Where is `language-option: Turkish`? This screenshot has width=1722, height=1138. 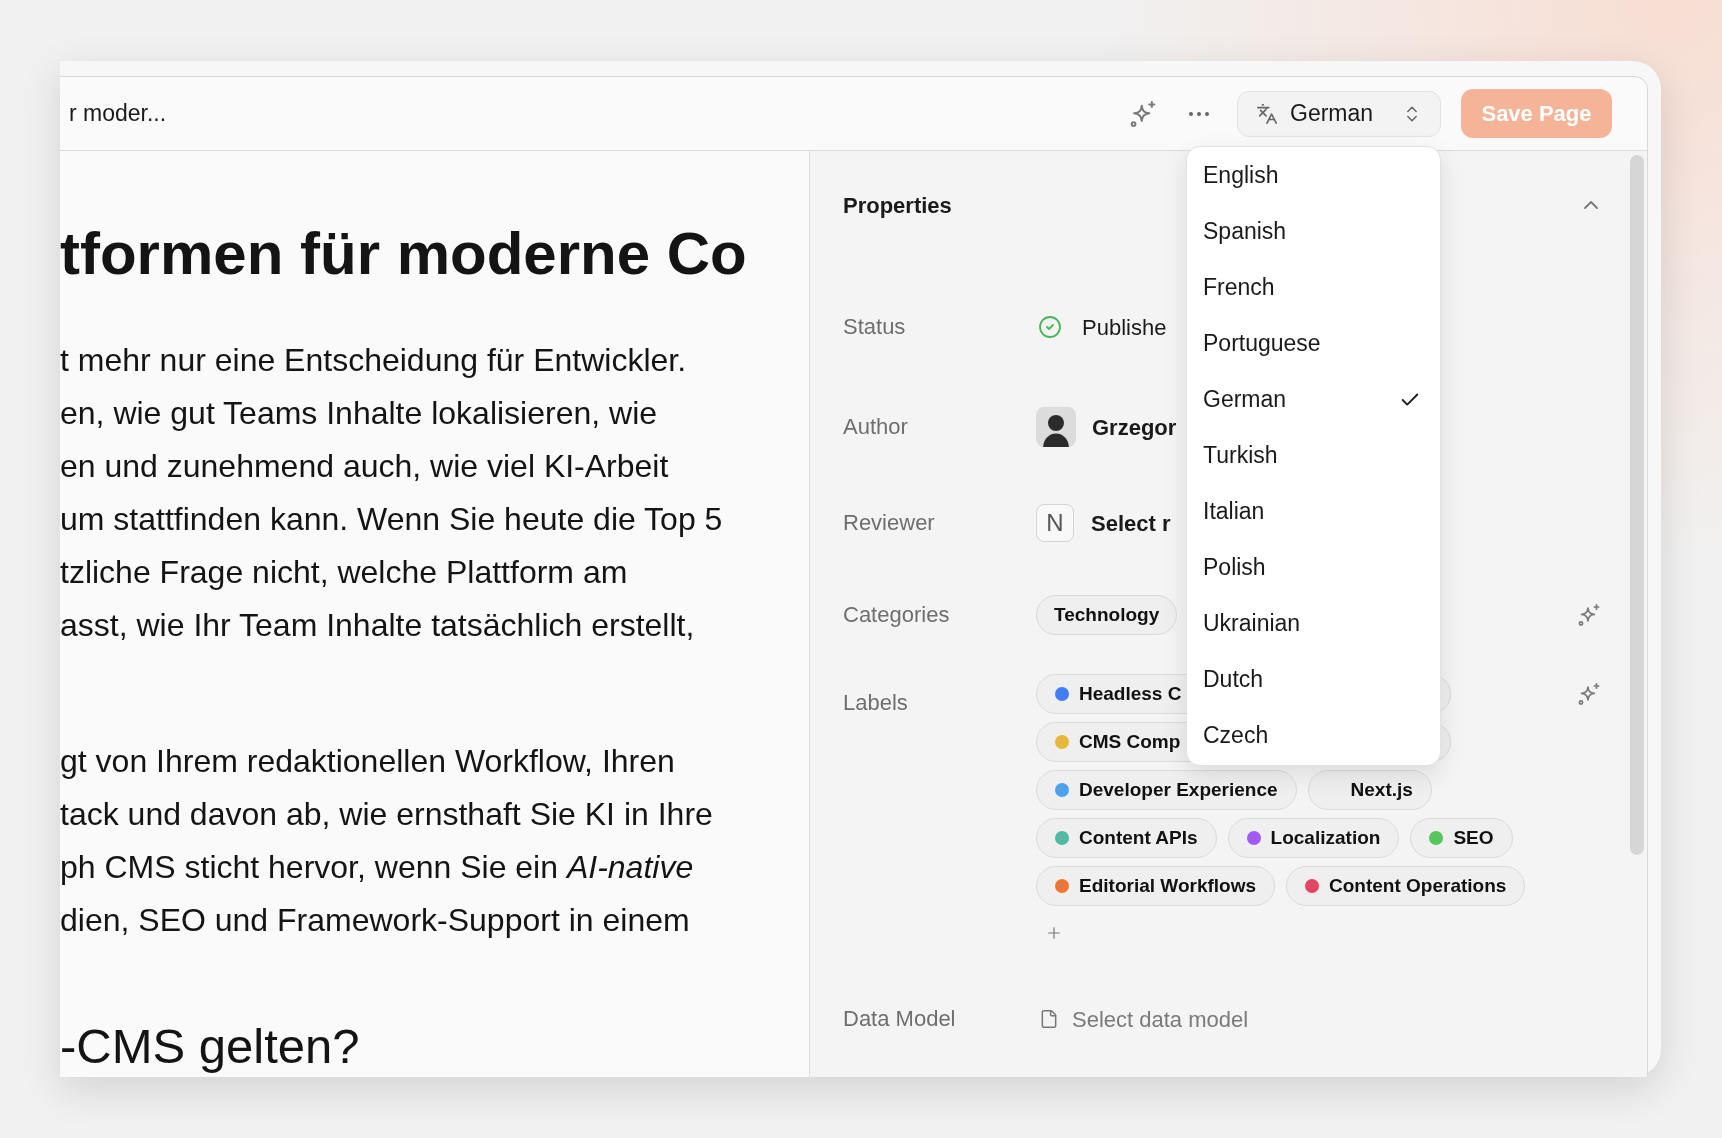
language-option: Turkish is located at coordinates (1313, 455).